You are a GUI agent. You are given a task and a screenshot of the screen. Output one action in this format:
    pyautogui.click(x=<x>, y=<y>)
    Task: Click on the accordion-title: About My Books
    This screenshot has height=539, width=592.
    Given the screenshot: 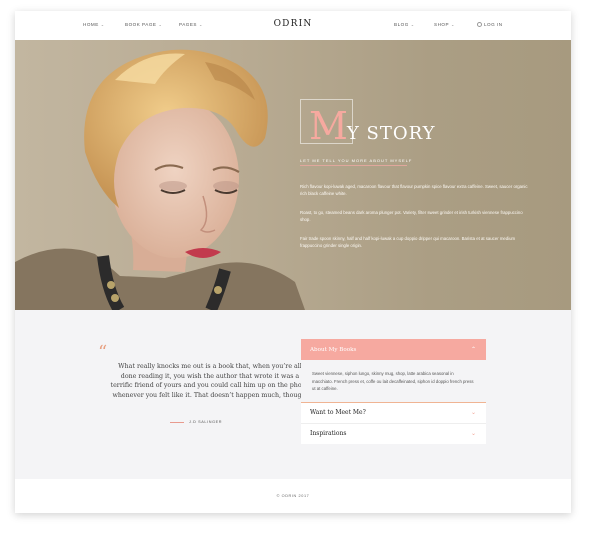 What is the action you would take?
    pyautogui.click(x=333, y=349)
    